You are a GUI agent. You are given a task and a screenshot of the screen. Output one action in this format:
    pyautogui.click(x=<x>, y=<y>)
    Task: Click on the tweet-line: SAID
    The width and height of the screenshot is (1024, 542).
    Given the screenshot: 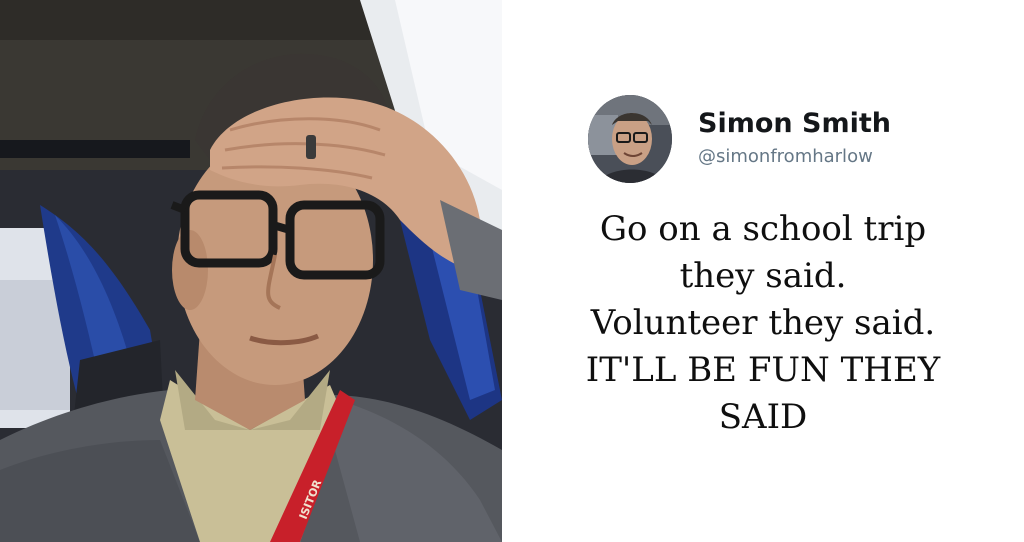 What is the action you would take?
    pyautogui.click(x=763, y=417)
    